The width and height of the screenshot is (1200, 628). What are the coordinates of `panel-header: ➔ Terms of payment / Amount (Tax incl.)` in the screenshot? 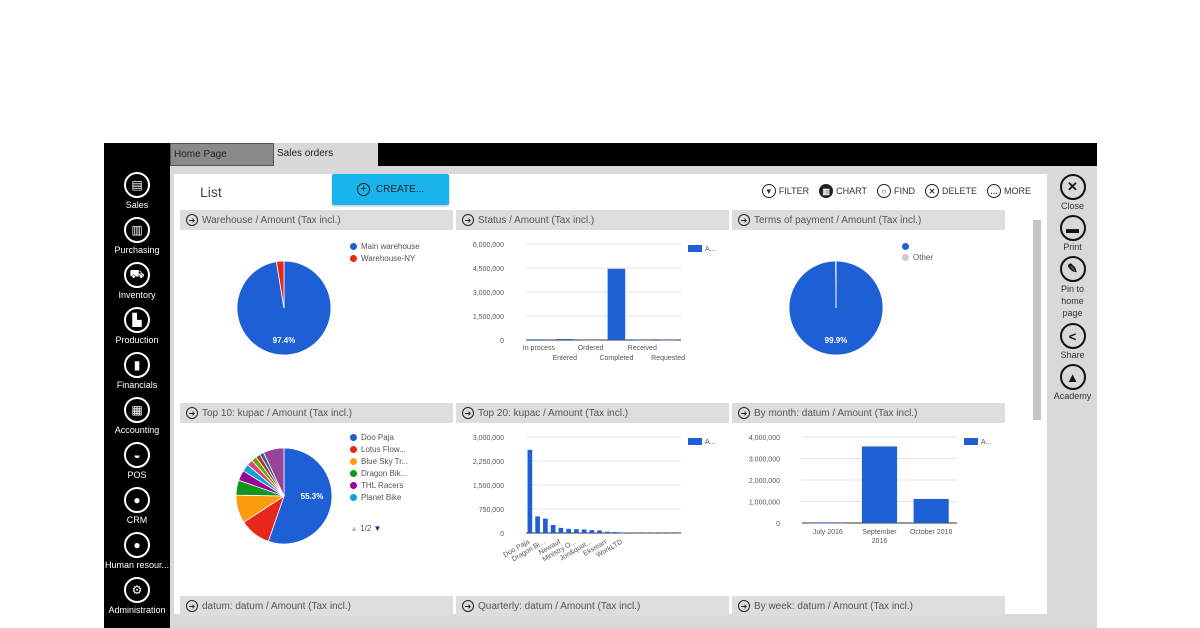 It's located at (868, 220).